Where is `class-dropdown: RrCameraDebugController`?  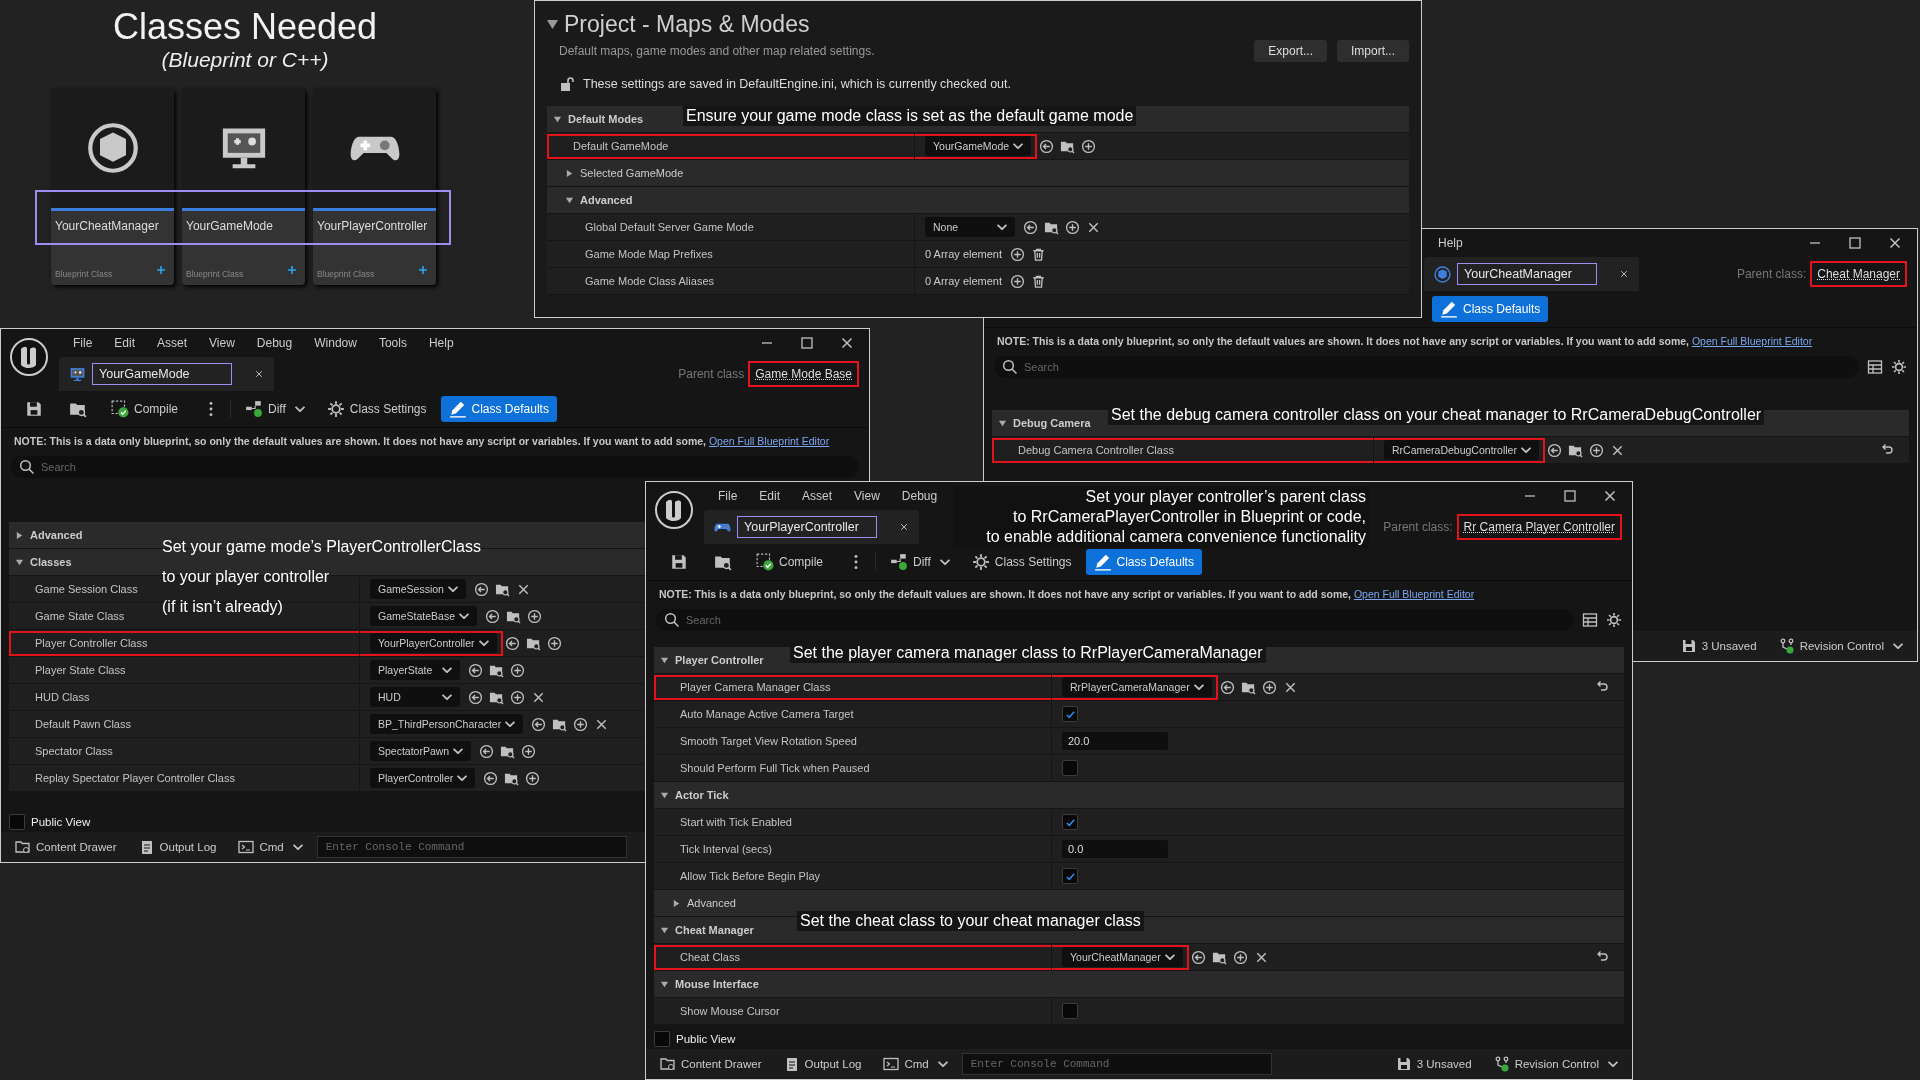 class-dropdown: RrCameraDebugController is located at coordinates (1461, 450).